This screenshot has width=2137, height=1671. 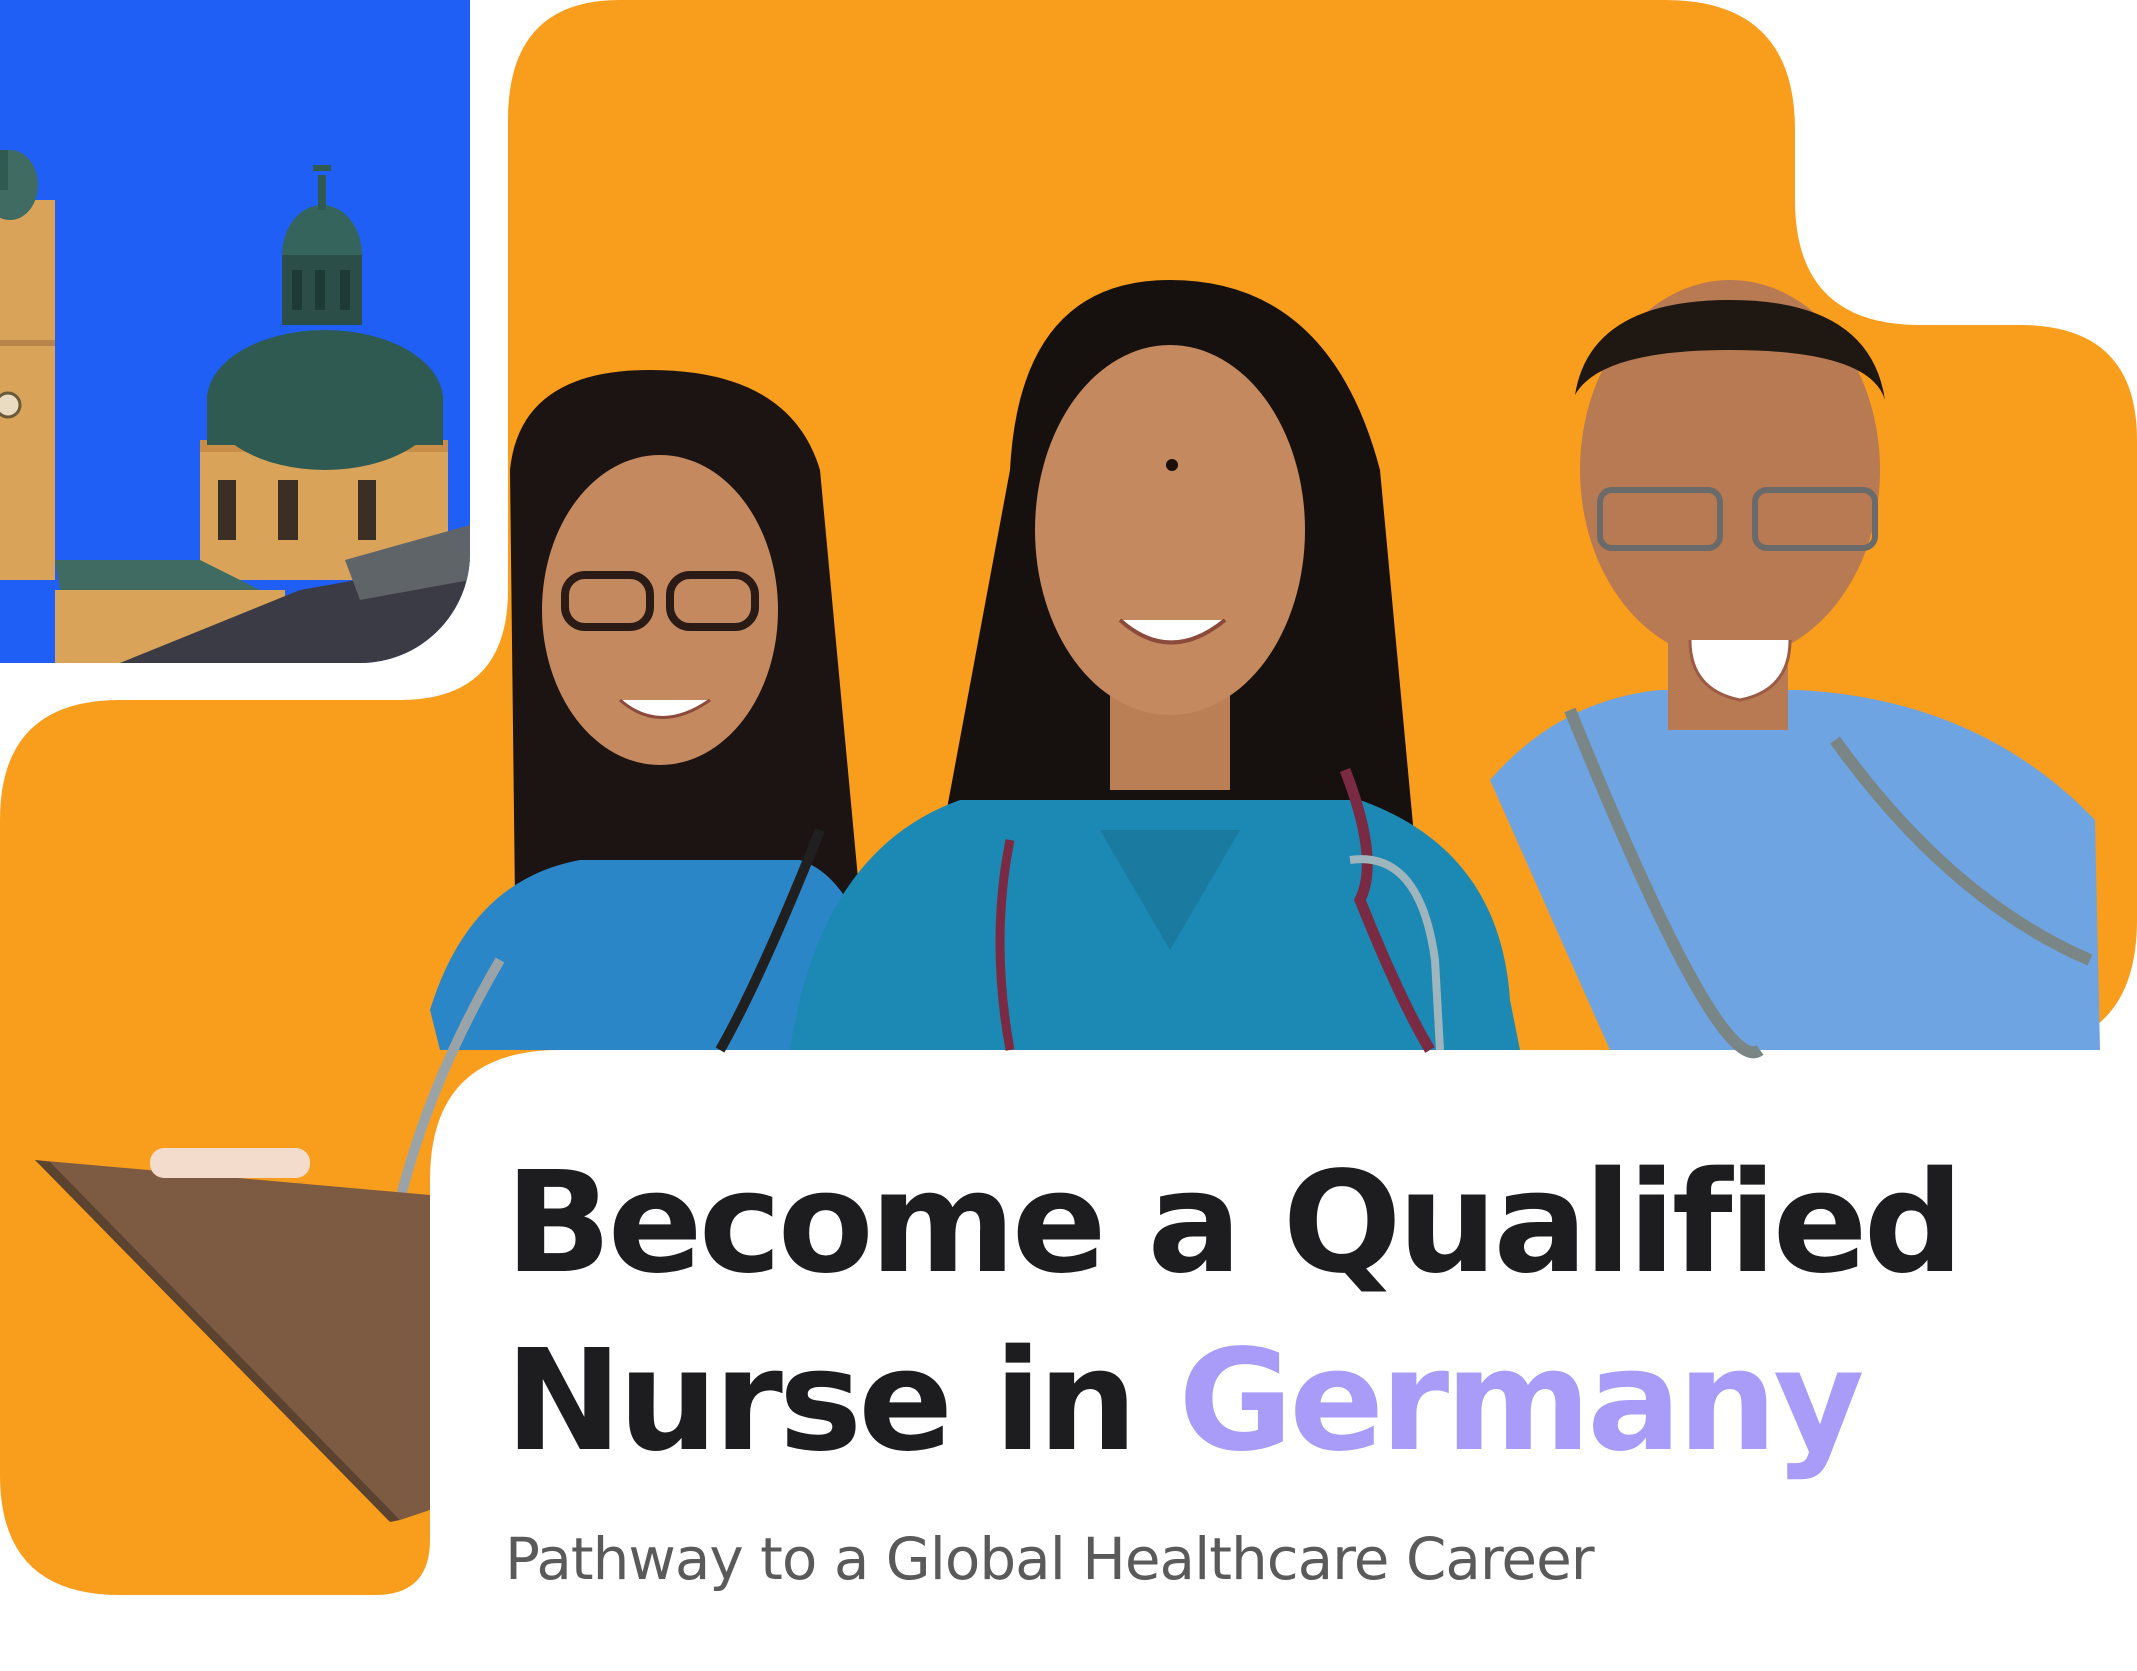 What do you see at coordinates (637, 786) in the screenshot?
I see `nurse-woman-left-figure` at bounding box center [637, 786].